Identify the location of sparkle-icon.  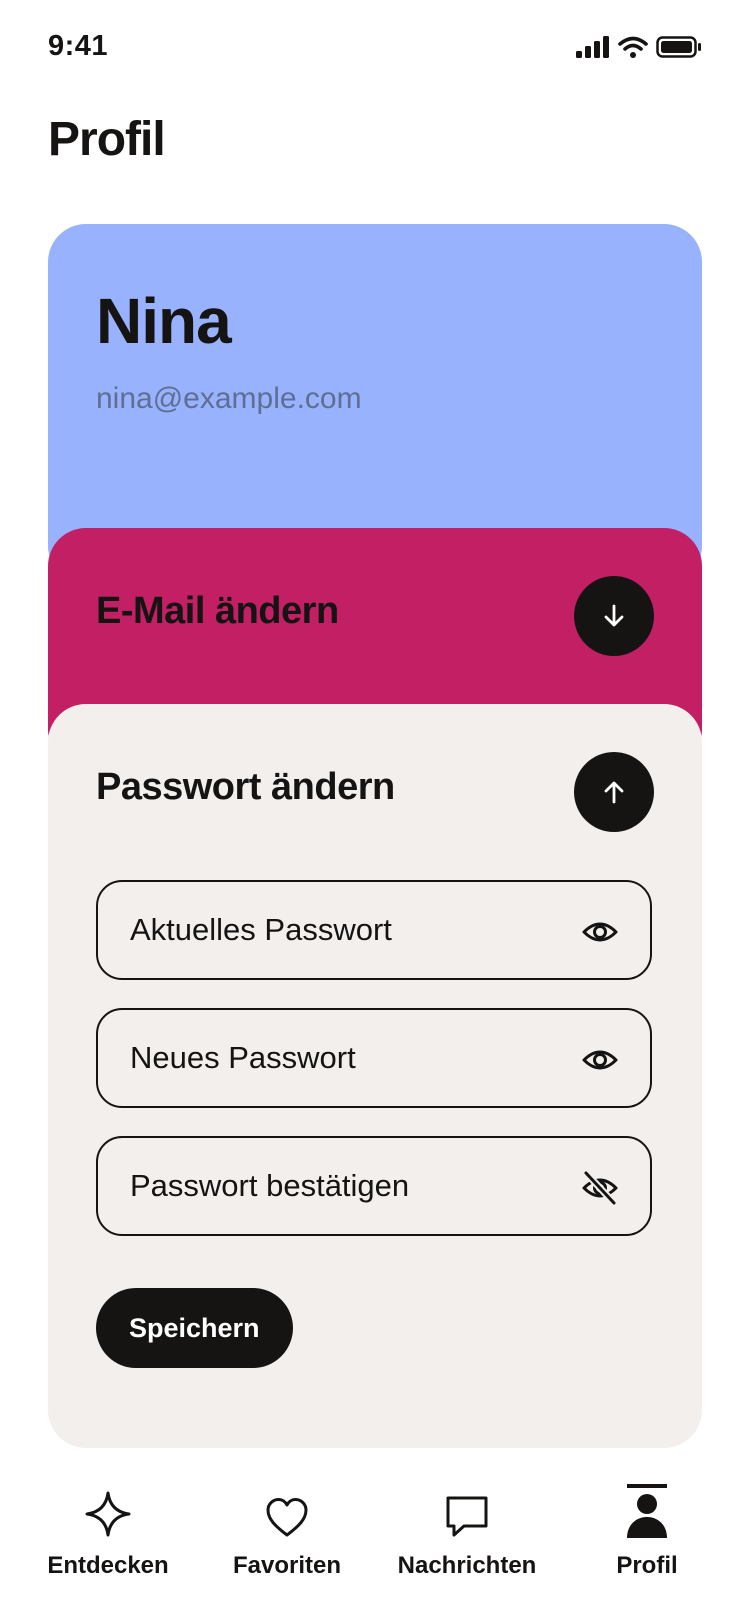
(108, 1514).